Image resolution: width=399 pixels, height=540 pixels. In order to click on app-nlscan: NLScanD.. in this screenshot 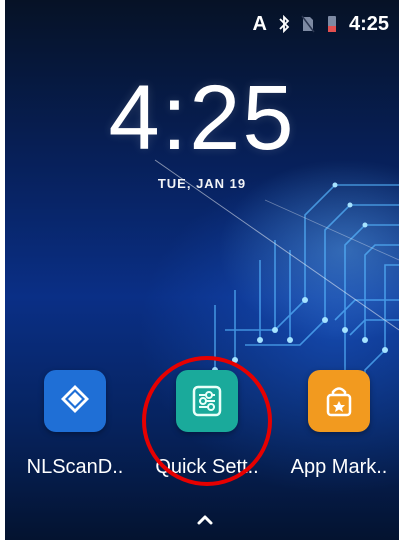, I will do `click(75, 430)`.